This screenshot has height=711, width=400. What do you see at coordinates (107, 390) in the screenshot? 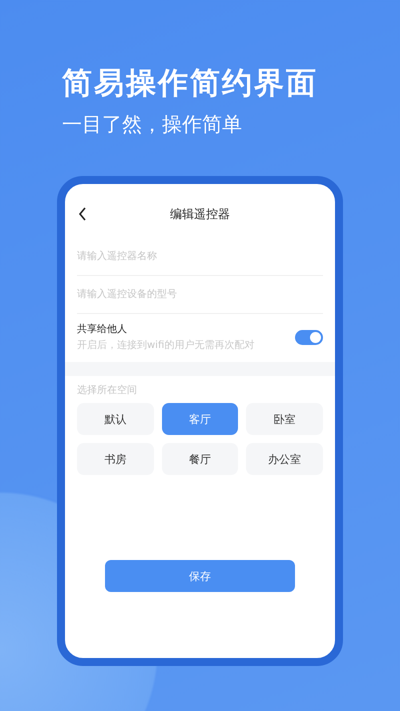
I see `section-label: 选择所在空间` at bounding box center [107, 390].